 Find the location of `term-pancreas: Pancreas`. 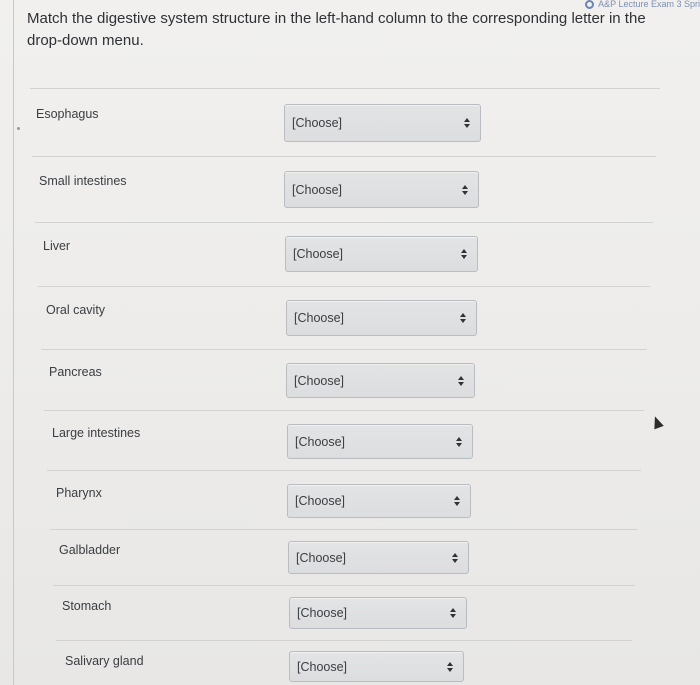

term-pancreas: Pancreas is located at coordinates (75, 372).